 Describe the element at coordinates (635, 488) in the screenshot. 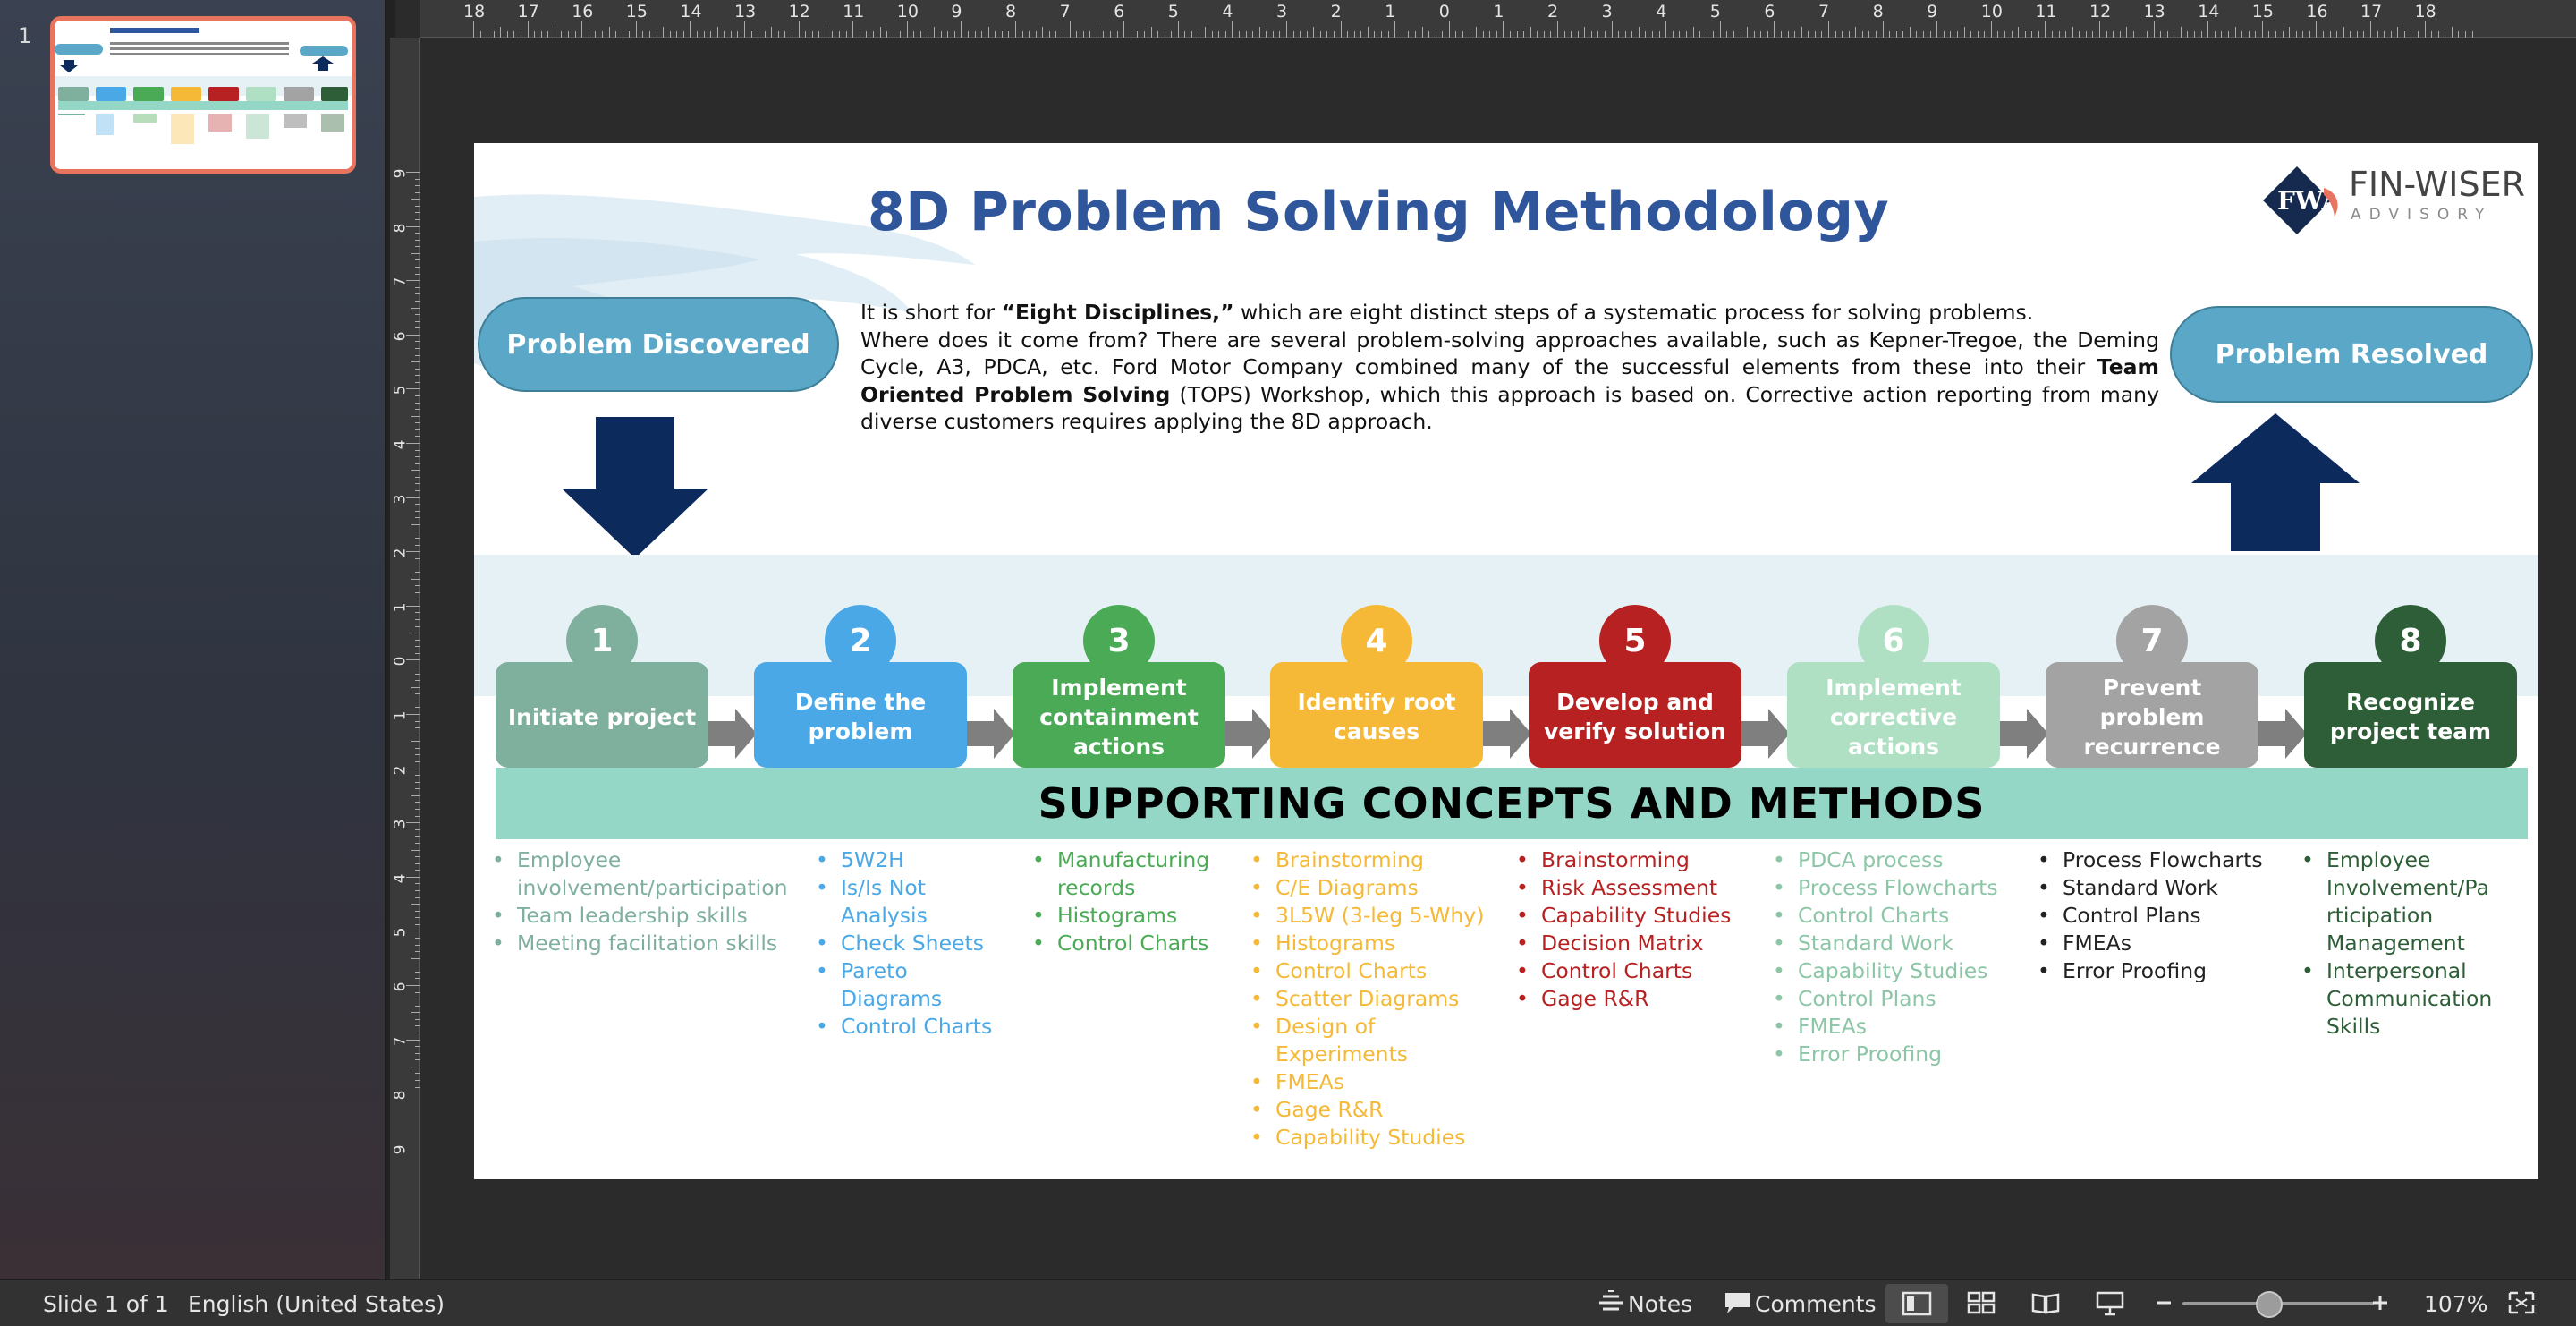

I see `arrow-down-icon` at that location.